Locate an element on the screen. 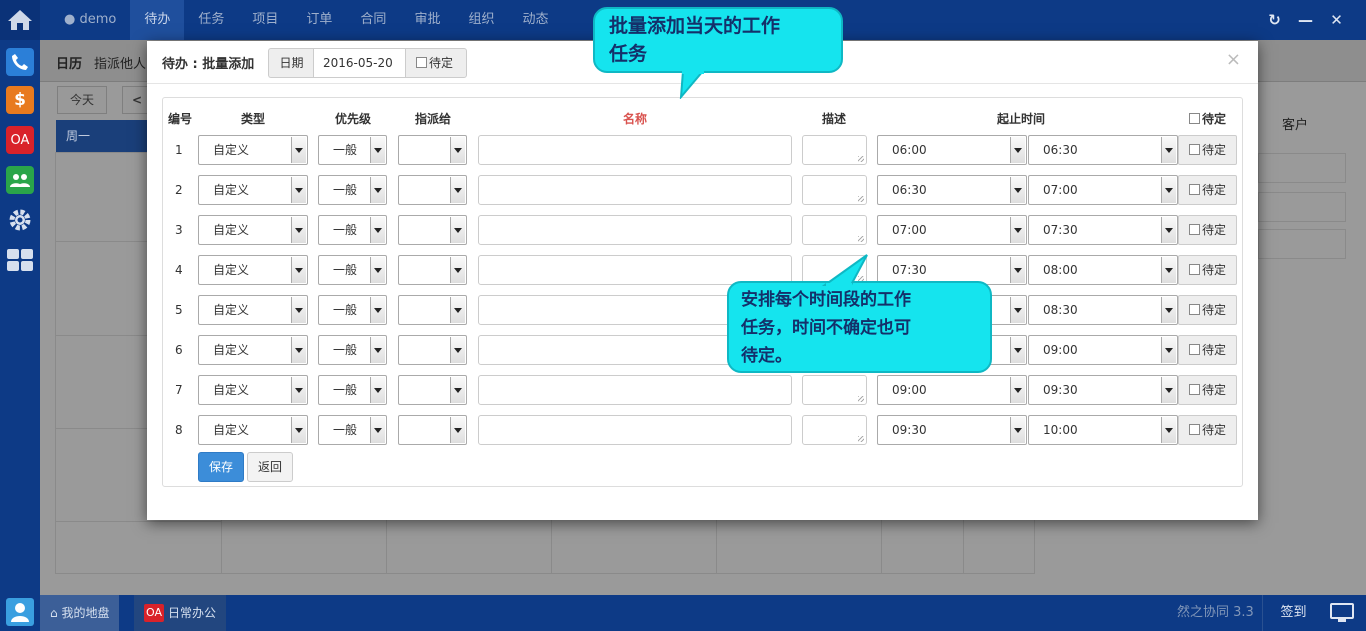 The width and height of the screenshot is (1366, 631). save-button: 保存 is located at coordinates (221, 467).